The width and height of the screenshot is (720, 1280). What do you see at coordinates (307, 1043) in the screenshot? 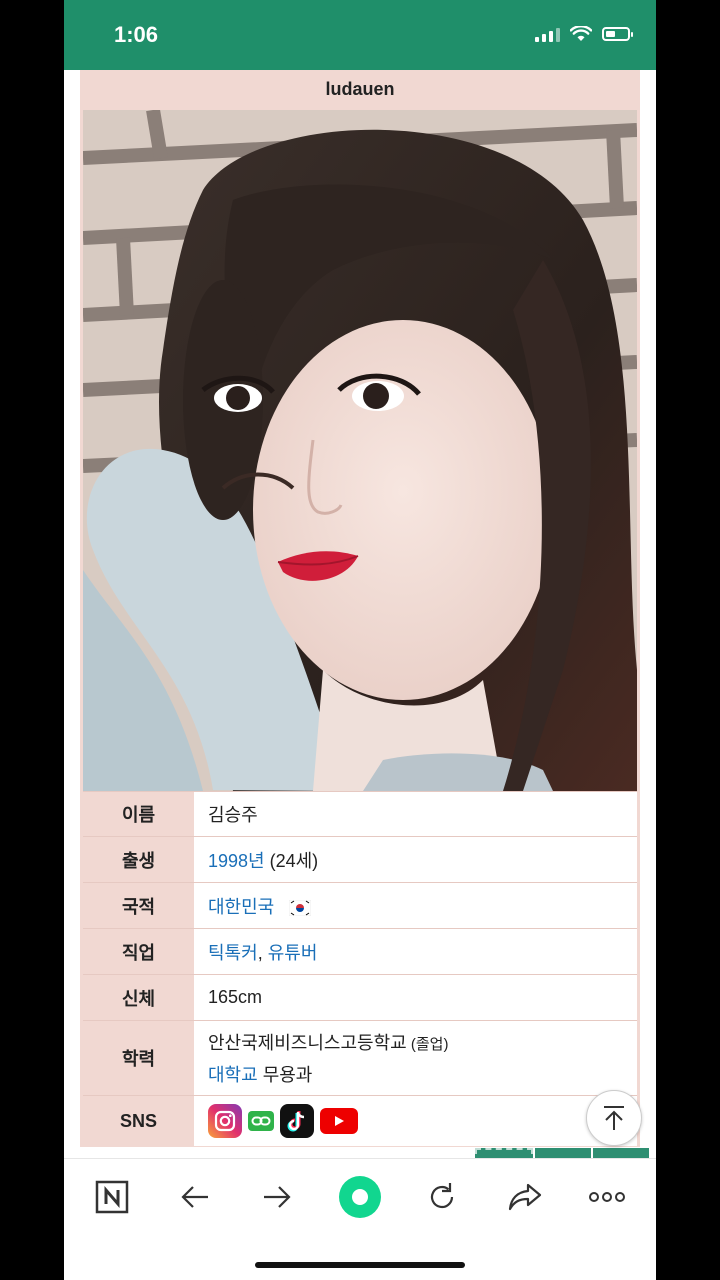
I see `education-school: 안산국제비즈니스고등학교` at bounding box center [307, 1043].